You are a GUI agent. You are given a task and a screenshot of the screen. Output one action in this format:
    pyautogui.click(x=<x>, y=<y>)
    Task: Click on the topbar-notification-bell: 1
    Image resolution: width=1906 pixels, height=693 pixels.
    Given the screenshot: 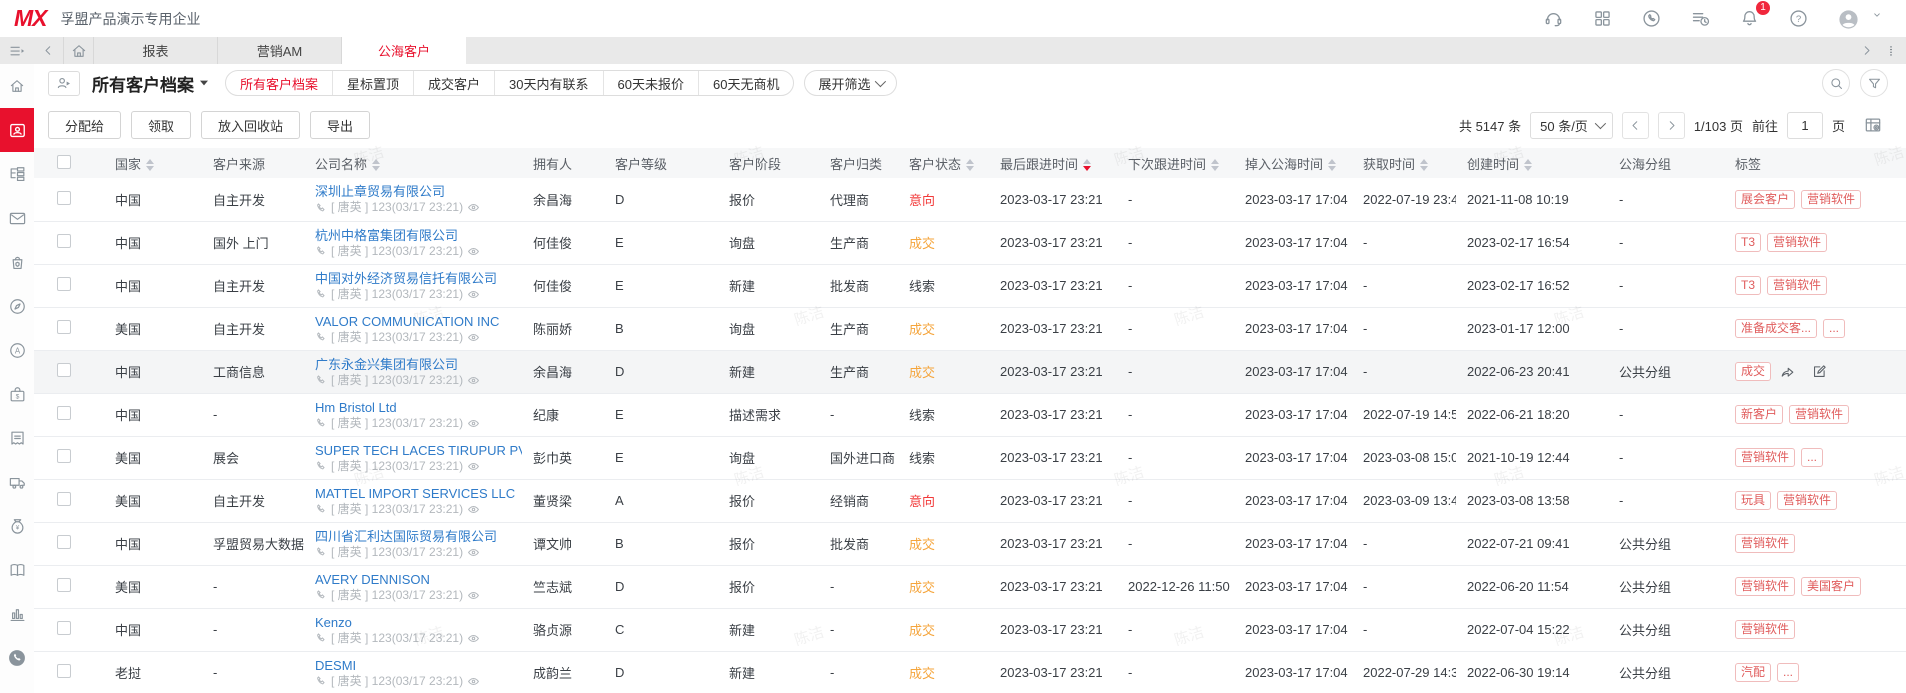 What is the action you would take?
    pyautogui.click(x=1754, y=15)
    